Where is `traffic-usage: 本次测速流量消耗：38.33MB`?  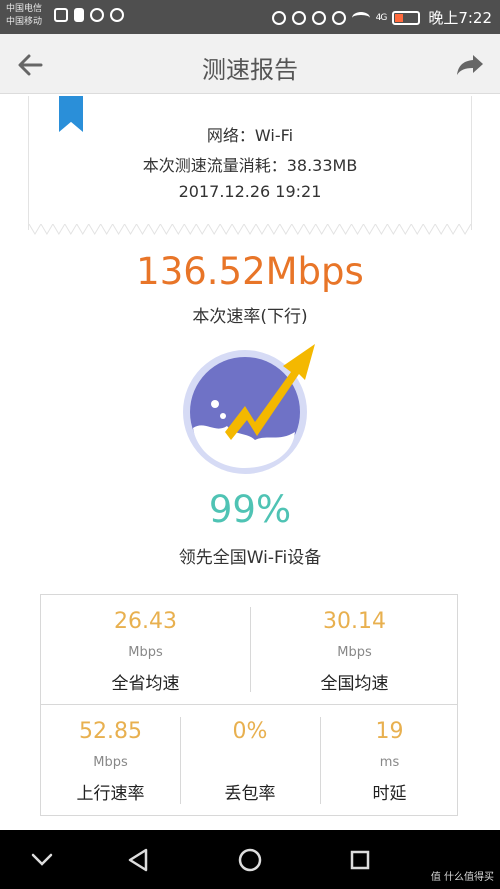 traffic-usage: 本次测速流量消耗：38.33MB is located at coordinates (250, 165).